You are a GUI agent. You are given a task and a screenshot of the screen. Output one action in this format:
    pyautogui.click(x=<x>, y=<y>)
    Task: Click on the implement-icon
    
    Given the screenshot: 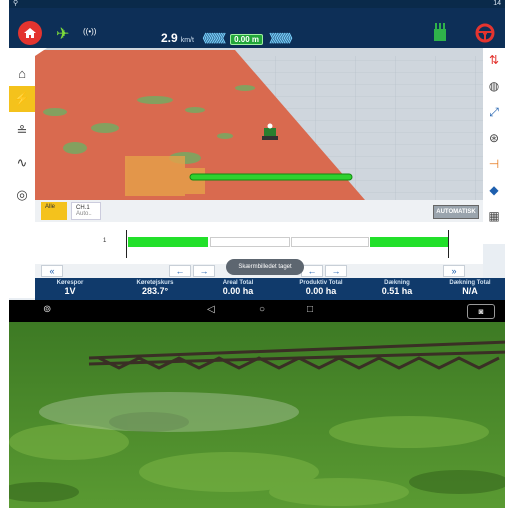 What is the action you would take?
    pyautogui.click(x=440, y=32)
    